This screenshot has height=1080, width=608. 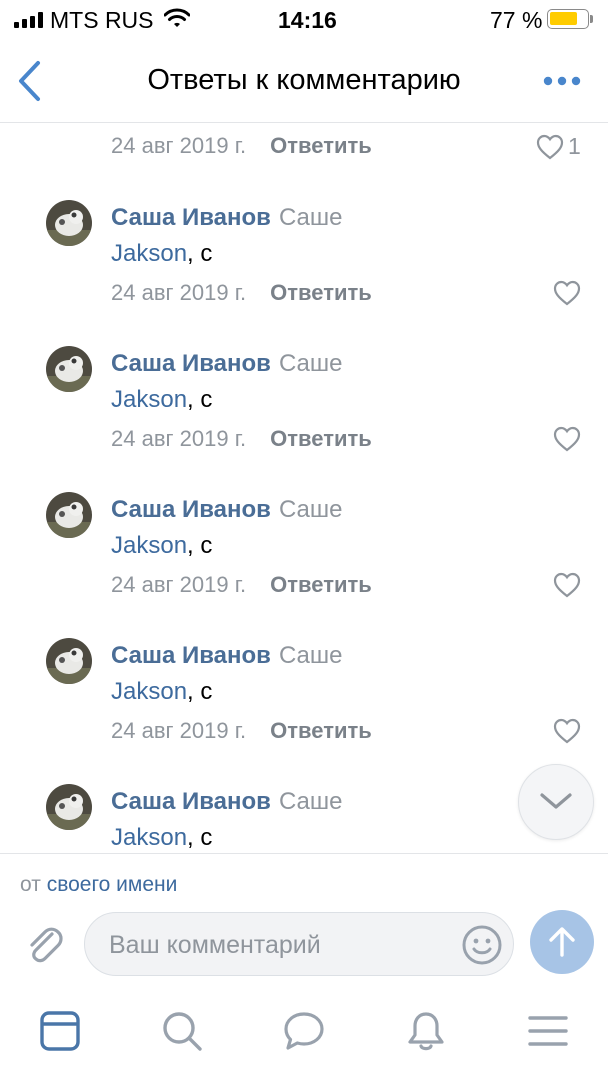 I want to click on navigation-bar: Ответы к комментарию, so click(x=304, y=81).